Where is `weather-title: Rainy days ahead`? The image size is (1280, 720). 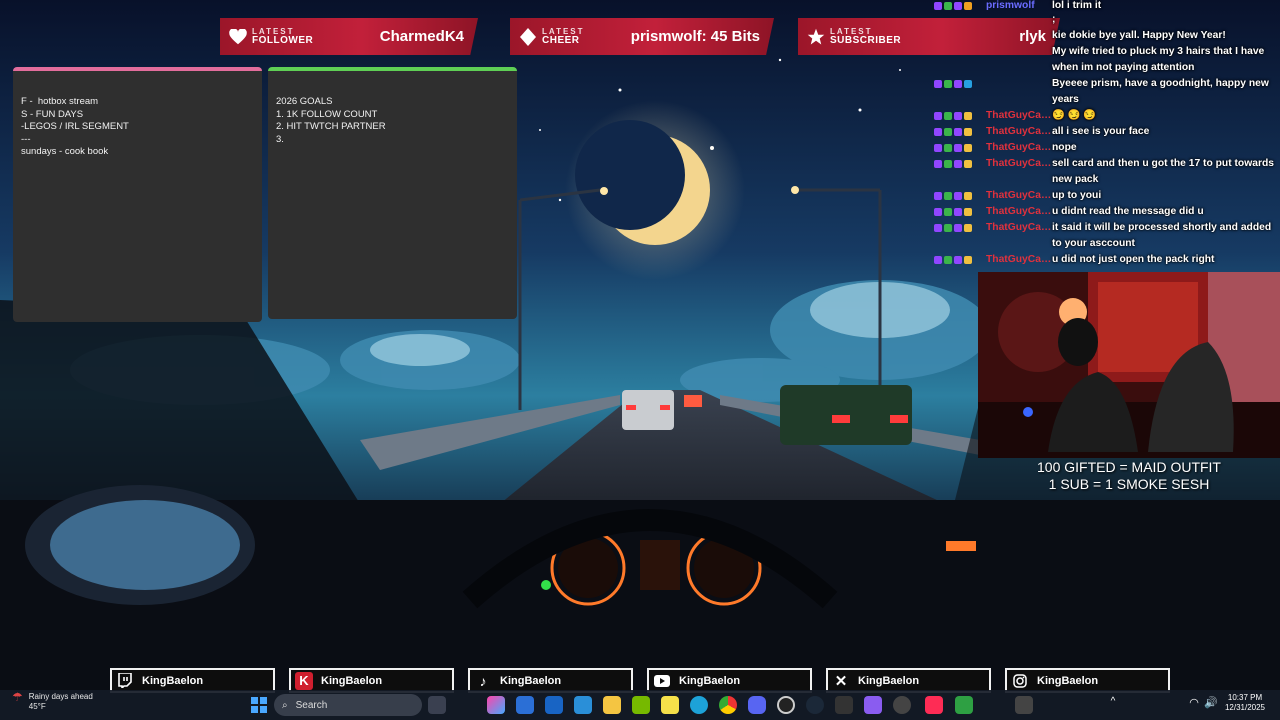 weather-title: Rainy days ahead is located at coordinates (60, 696).